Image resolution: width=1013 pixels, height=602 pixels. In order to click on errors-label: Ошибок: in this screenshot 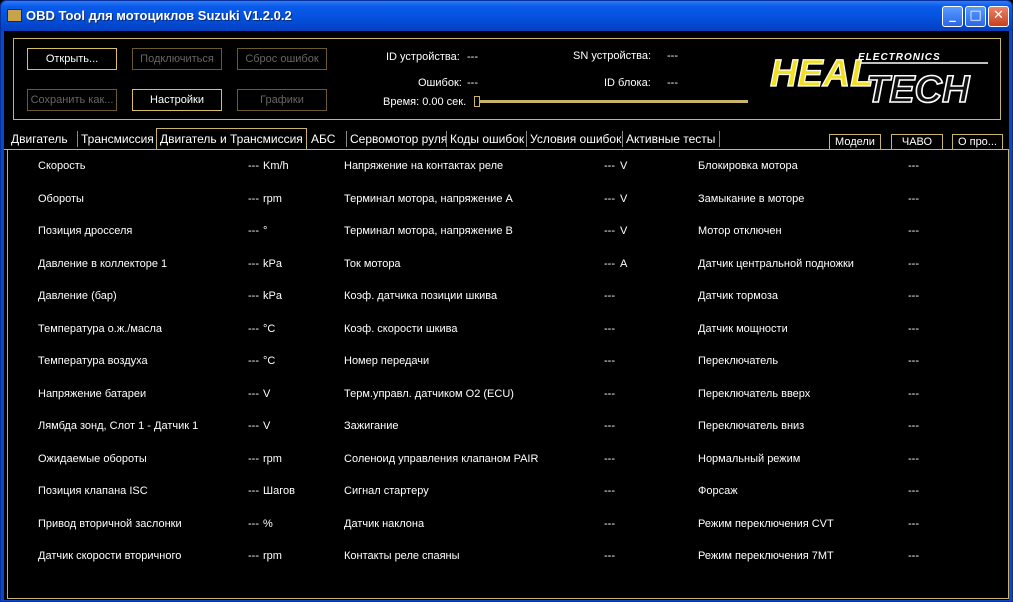, I will do `click(440, 83)`.